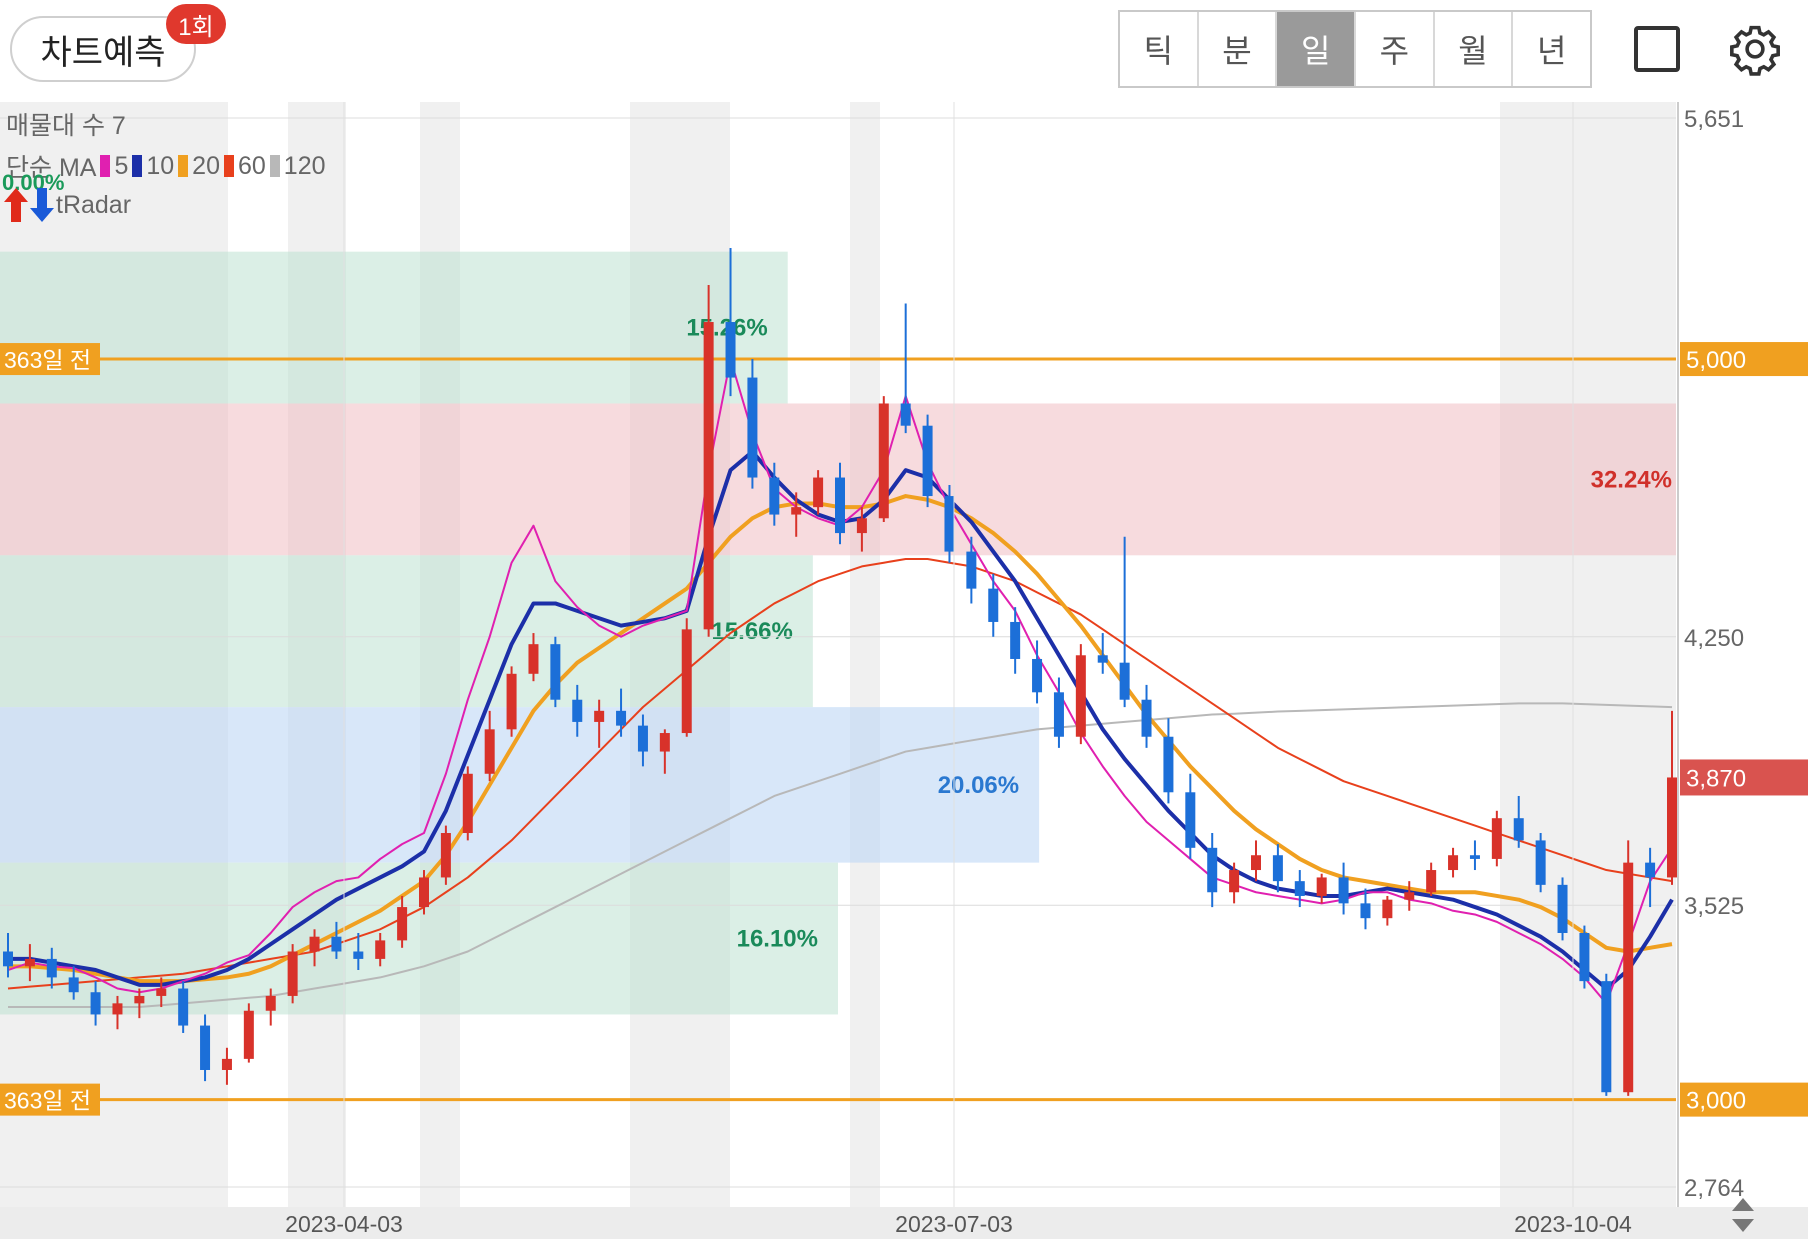 The image size is (1808, 1239). Describe the element at coordinates (1474, 49) in the screenshot. I see `tab-month: 월` at that location.